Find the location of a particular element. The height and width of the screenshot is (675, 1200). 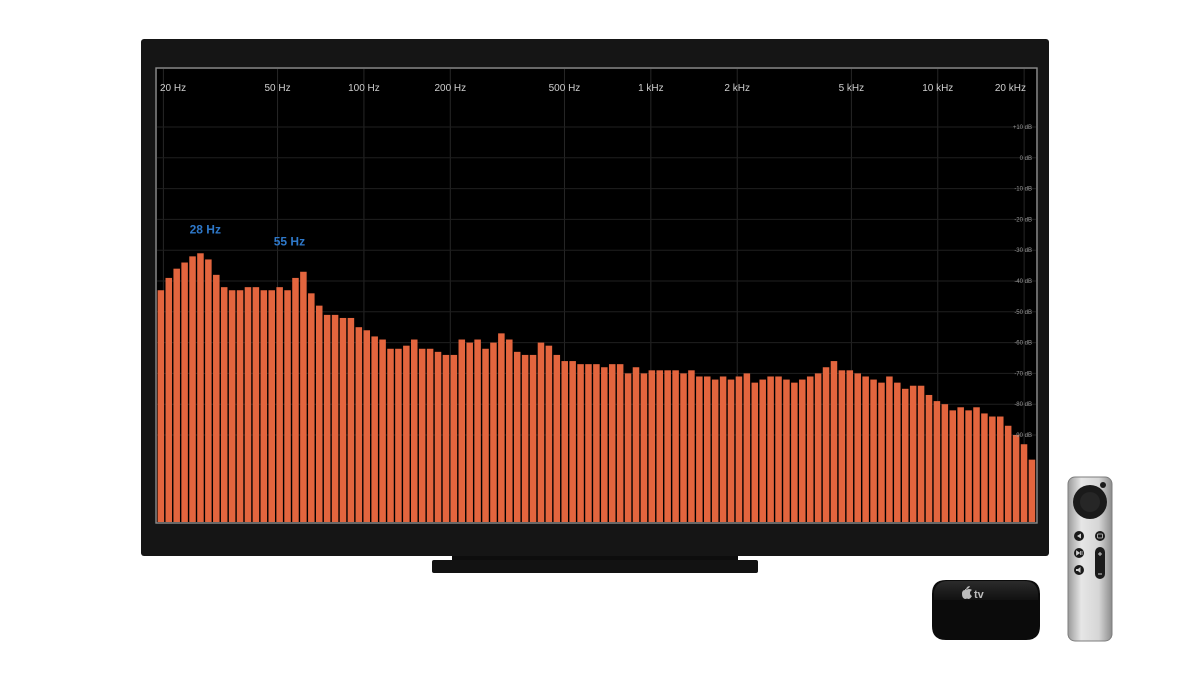

y-tick-label: 0 dB is located at coordinates (1026, 159).